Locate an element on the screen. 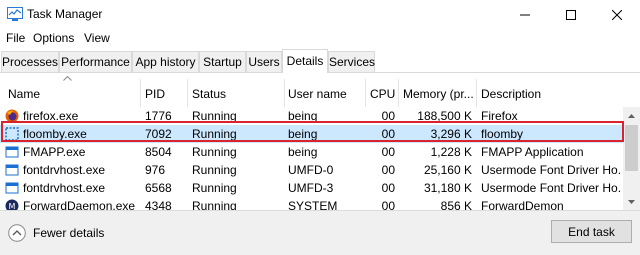  chevron-down-icon is located at coordinates (631, 201).